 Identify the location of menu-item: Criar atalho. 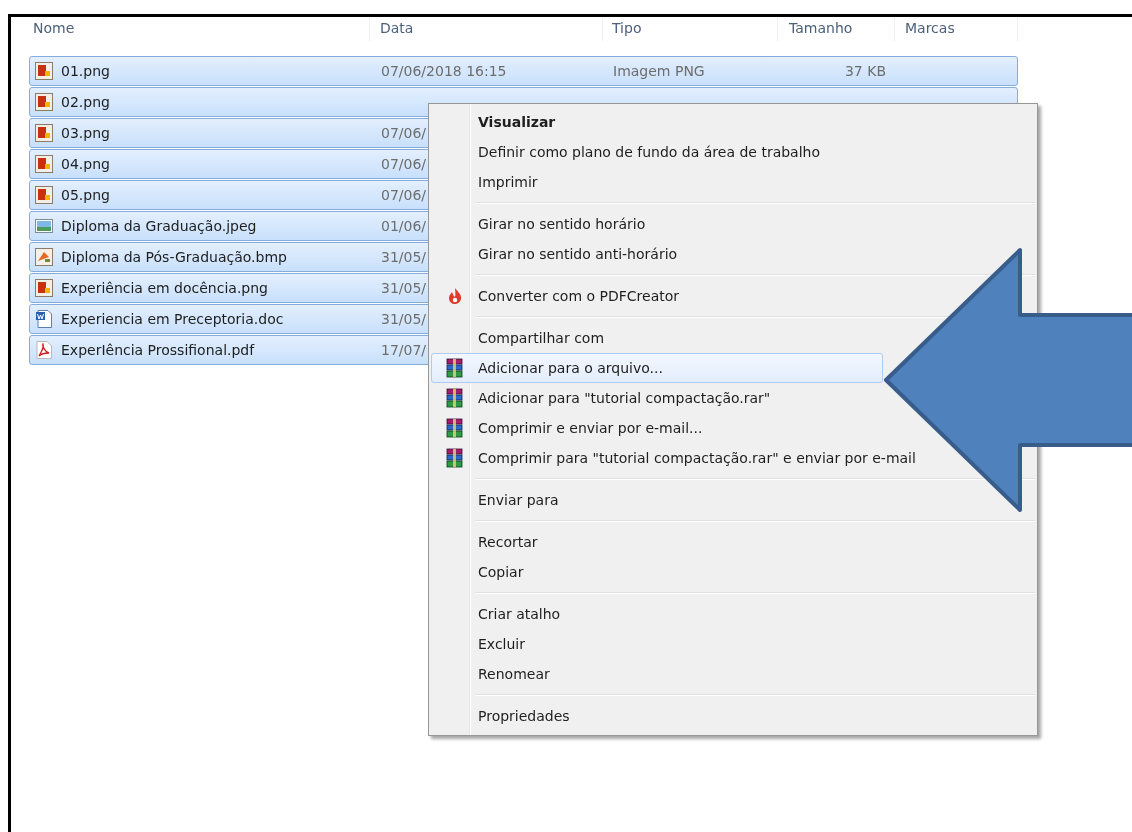
(499, 614).